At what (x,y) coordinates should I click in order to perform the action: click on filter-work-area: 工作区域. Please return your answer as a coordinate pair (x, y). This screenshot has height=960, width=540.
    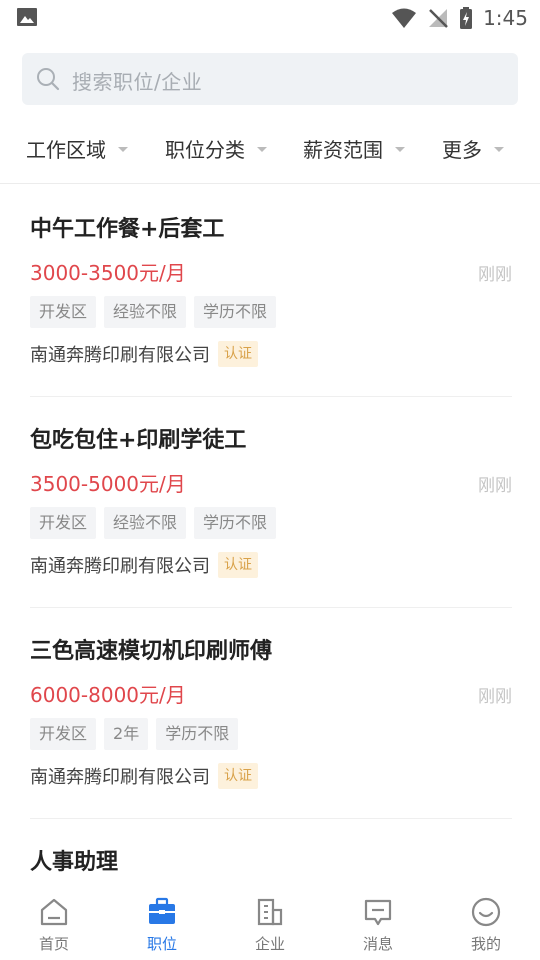
    Looking at the image, I should click on (77, 148).